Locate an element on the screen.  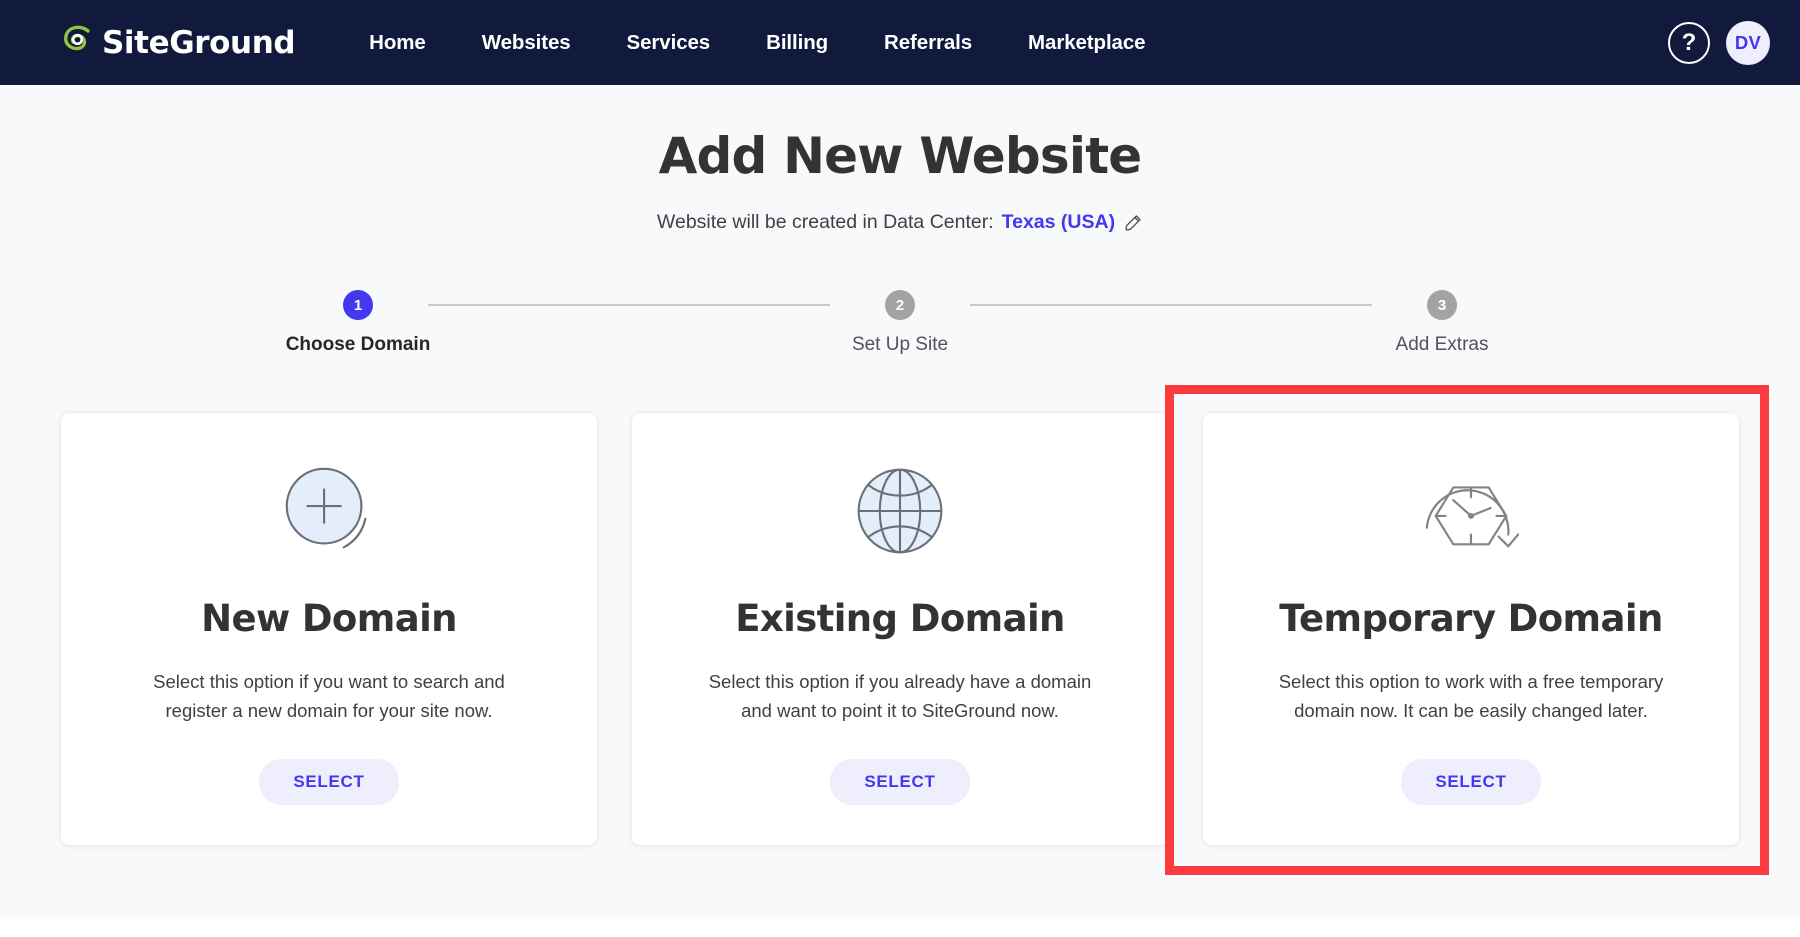
step-3-number: 3 is located at coordinates (1442, 305).